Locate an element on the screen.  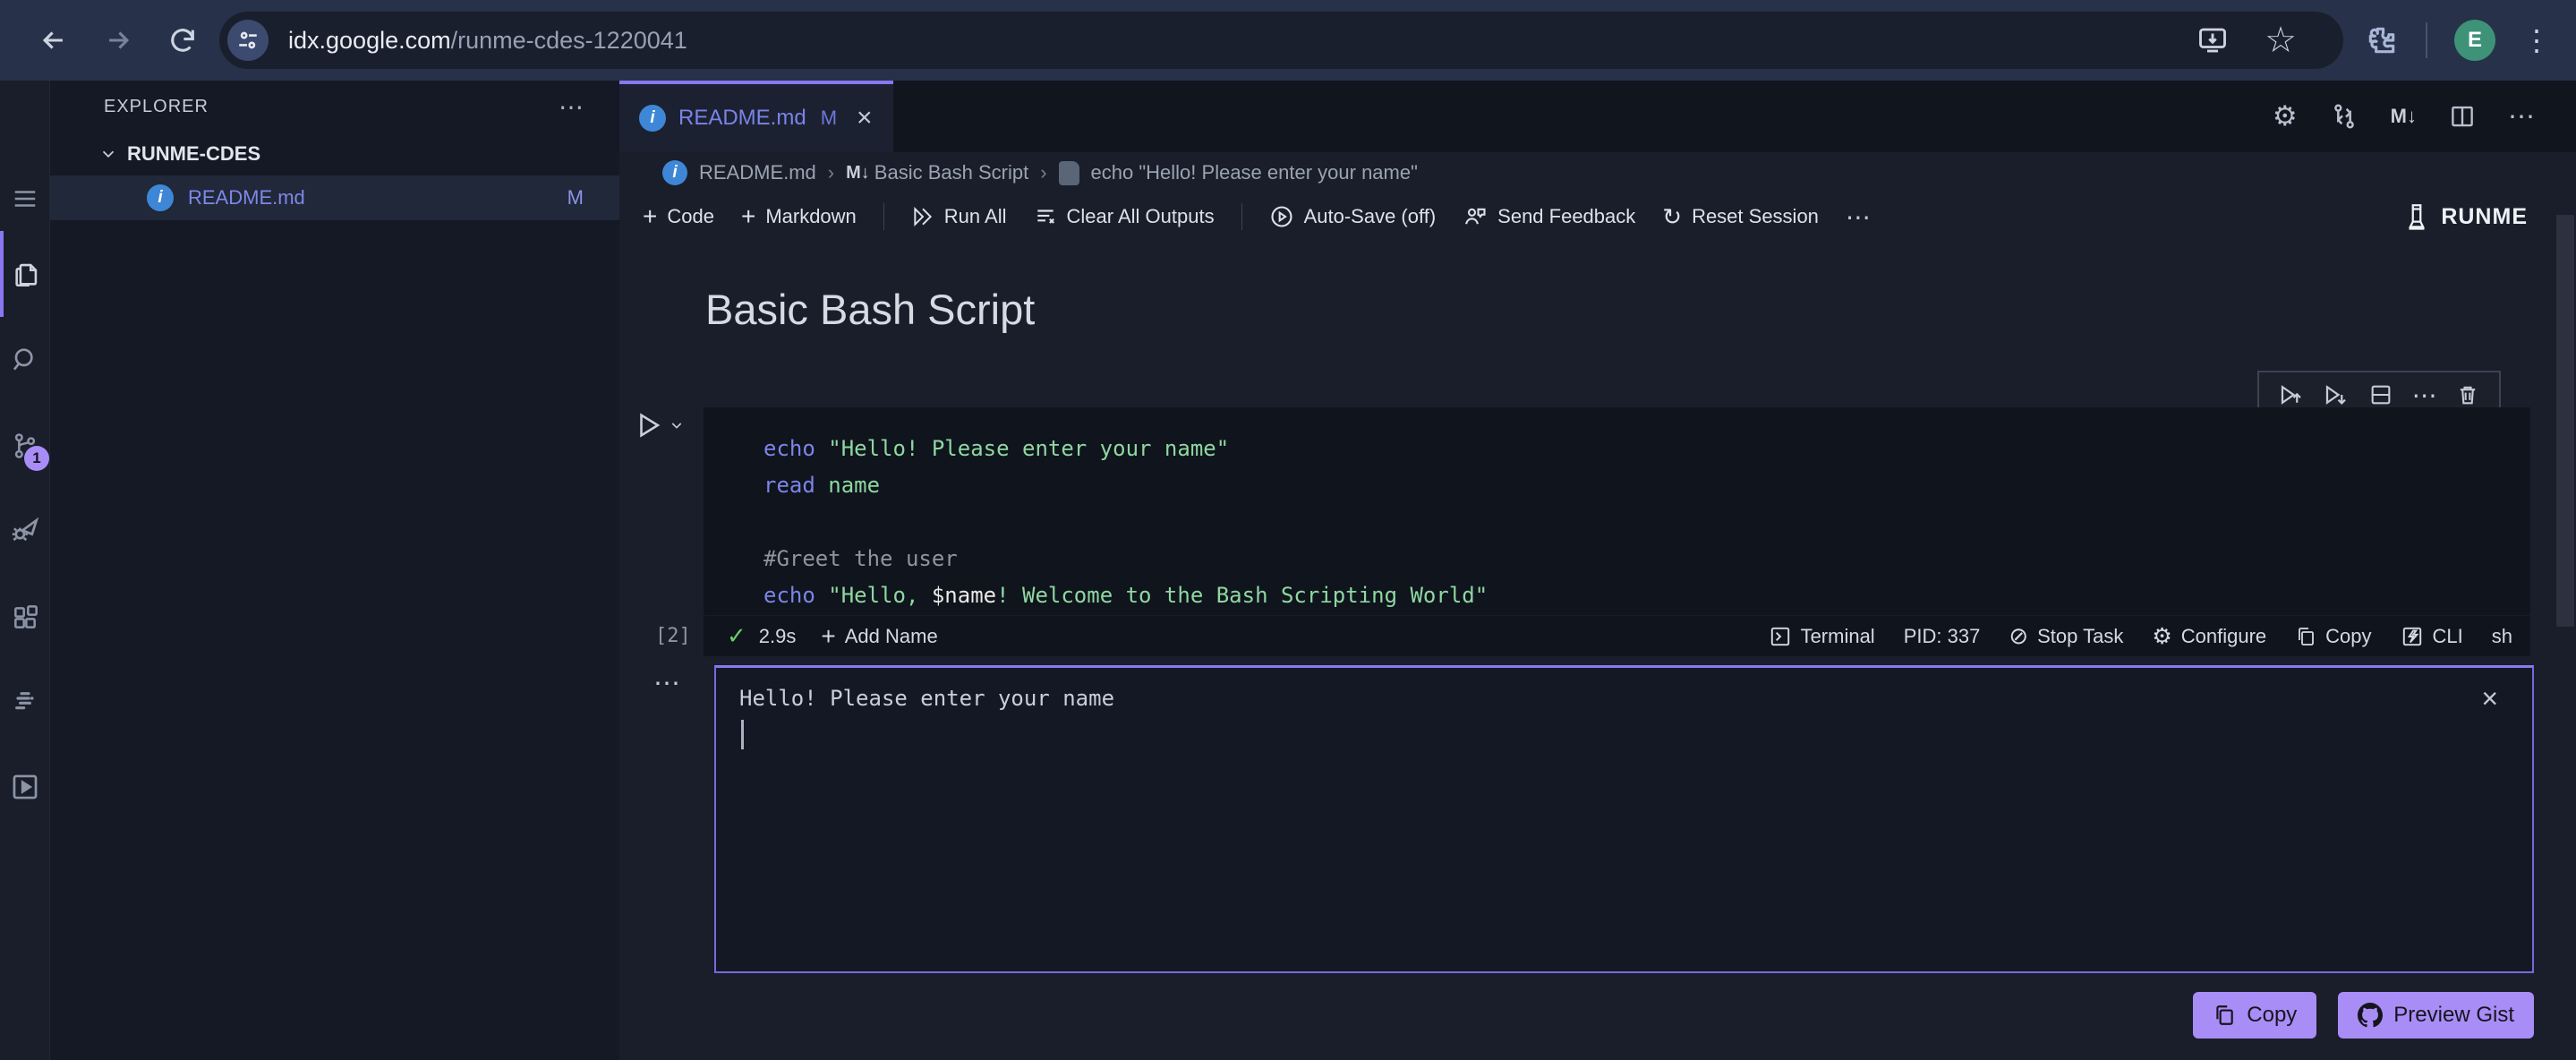
sidebar-item-source-control: 1 is located at coordinates (24, 446).